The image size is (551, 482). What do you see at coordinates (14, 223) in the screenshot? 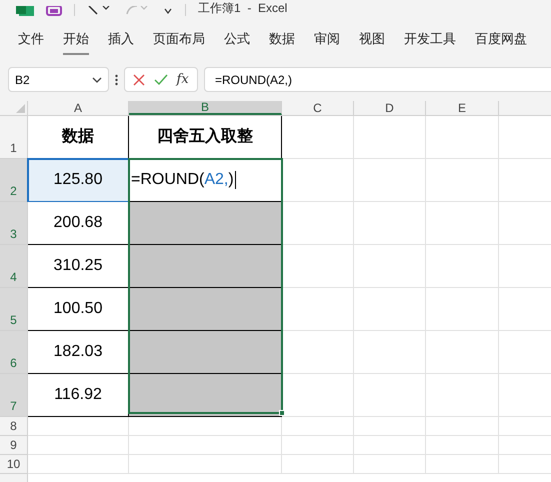
I see `row-header: 3` at bounding box center [14, 223].